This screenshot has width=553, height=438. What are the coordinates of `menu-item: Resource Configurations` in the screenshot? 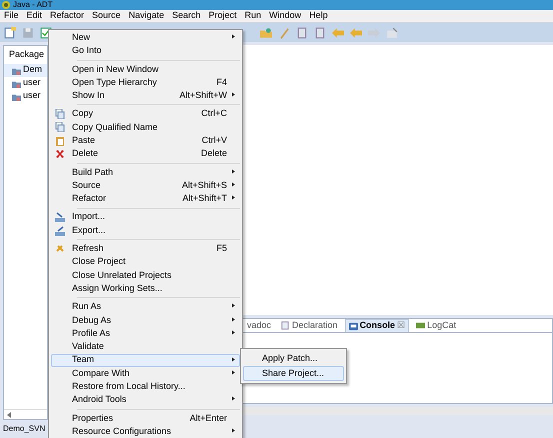 It's located at (145, 431).